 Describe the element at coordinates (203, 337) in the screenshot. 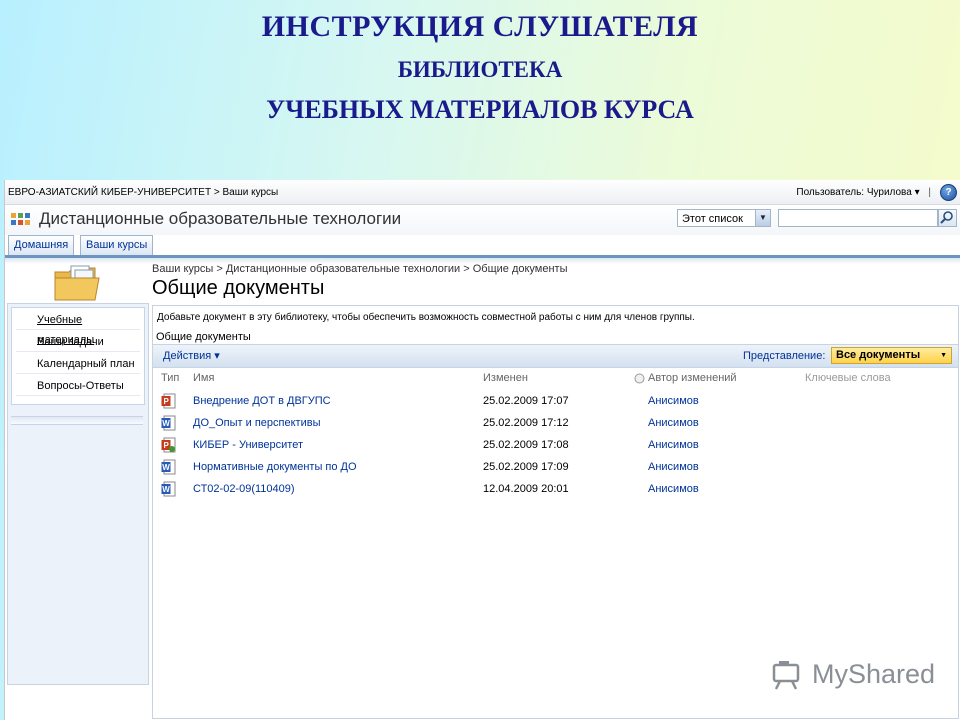

I see `library-name: Общие документы` at that location.